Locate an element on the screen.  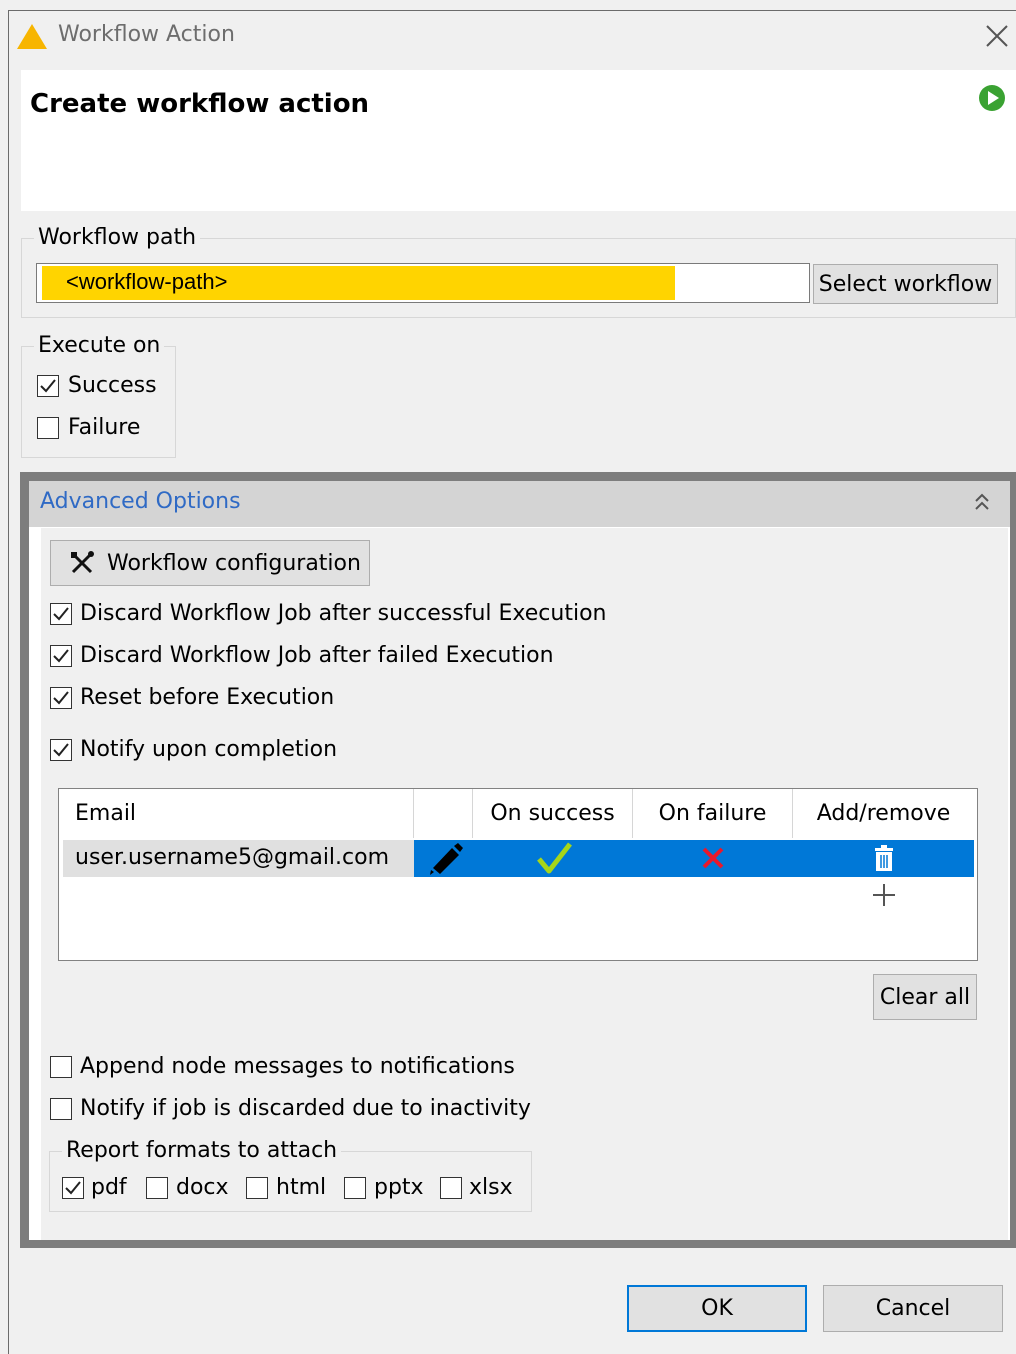
html-checkbox is located at coordinates (257, 1188).